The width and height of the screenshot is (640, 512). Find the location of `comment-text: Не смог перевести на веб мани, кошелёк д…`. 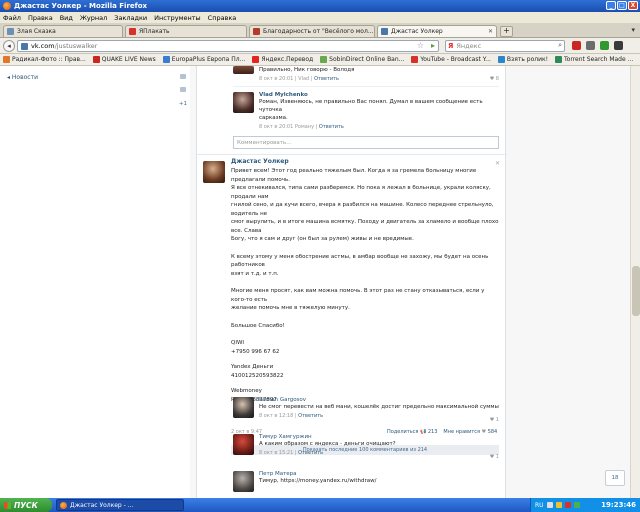

comment-text: Не смог перевести на веб мани, кошелёк д… is located at coordinates (379, 407).